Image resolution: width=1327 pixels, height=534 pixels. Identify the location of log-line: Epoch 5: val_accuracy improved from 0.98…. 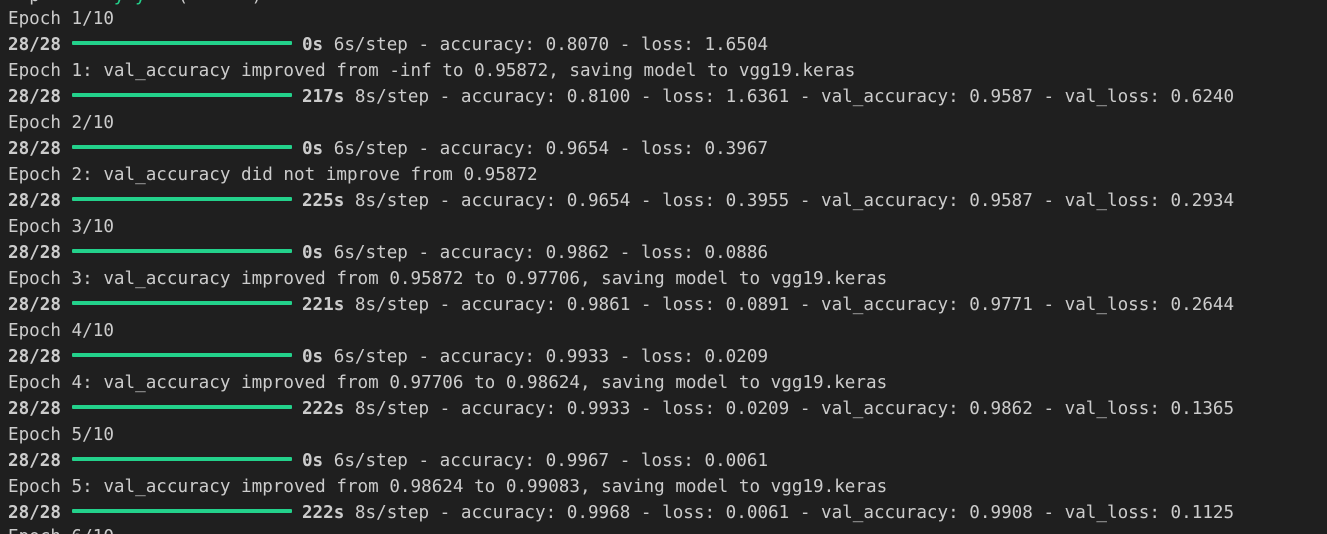
(448, 487).